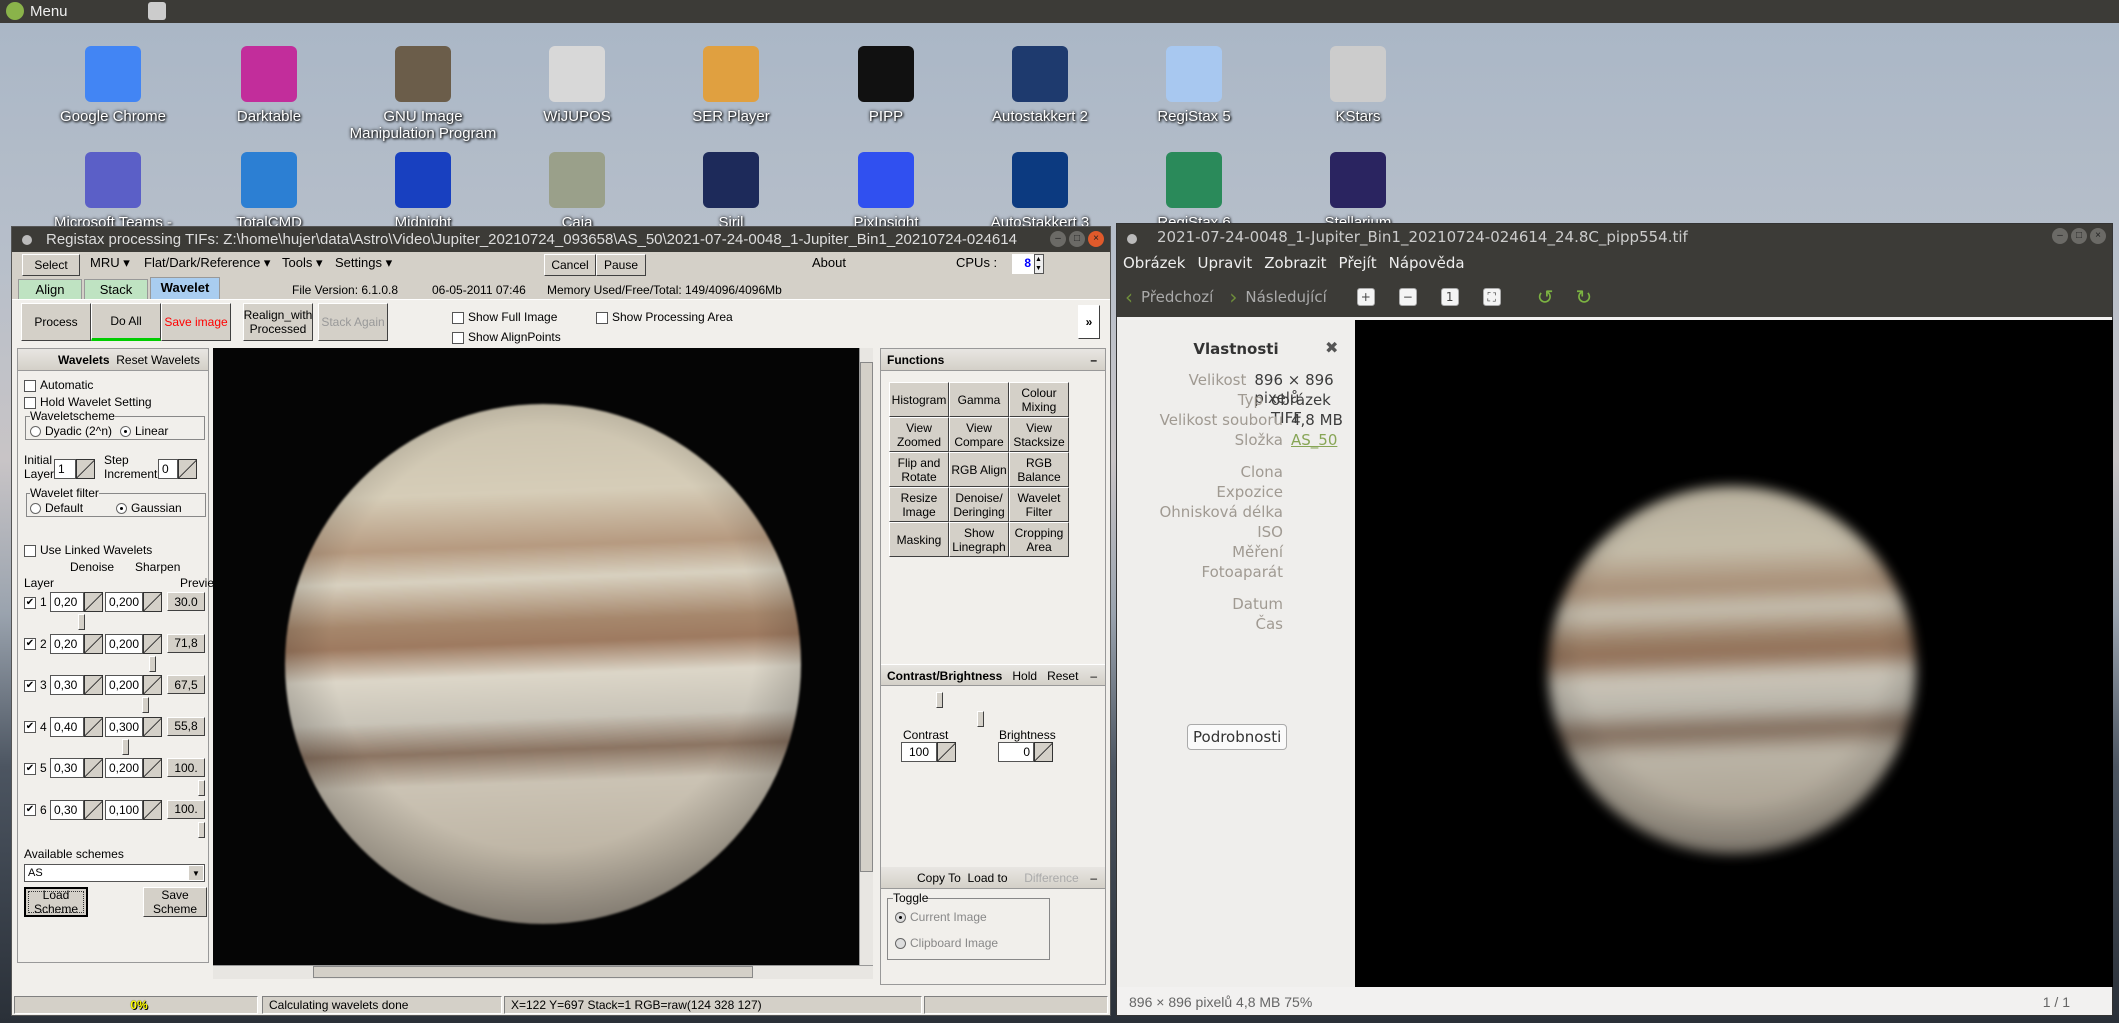  What do you see at coordinates (207, 263) in the screenshot?
I see `flat-dark-reference-menu: Flat/Dark/Reference ▾` at bounding box center [207, 263].